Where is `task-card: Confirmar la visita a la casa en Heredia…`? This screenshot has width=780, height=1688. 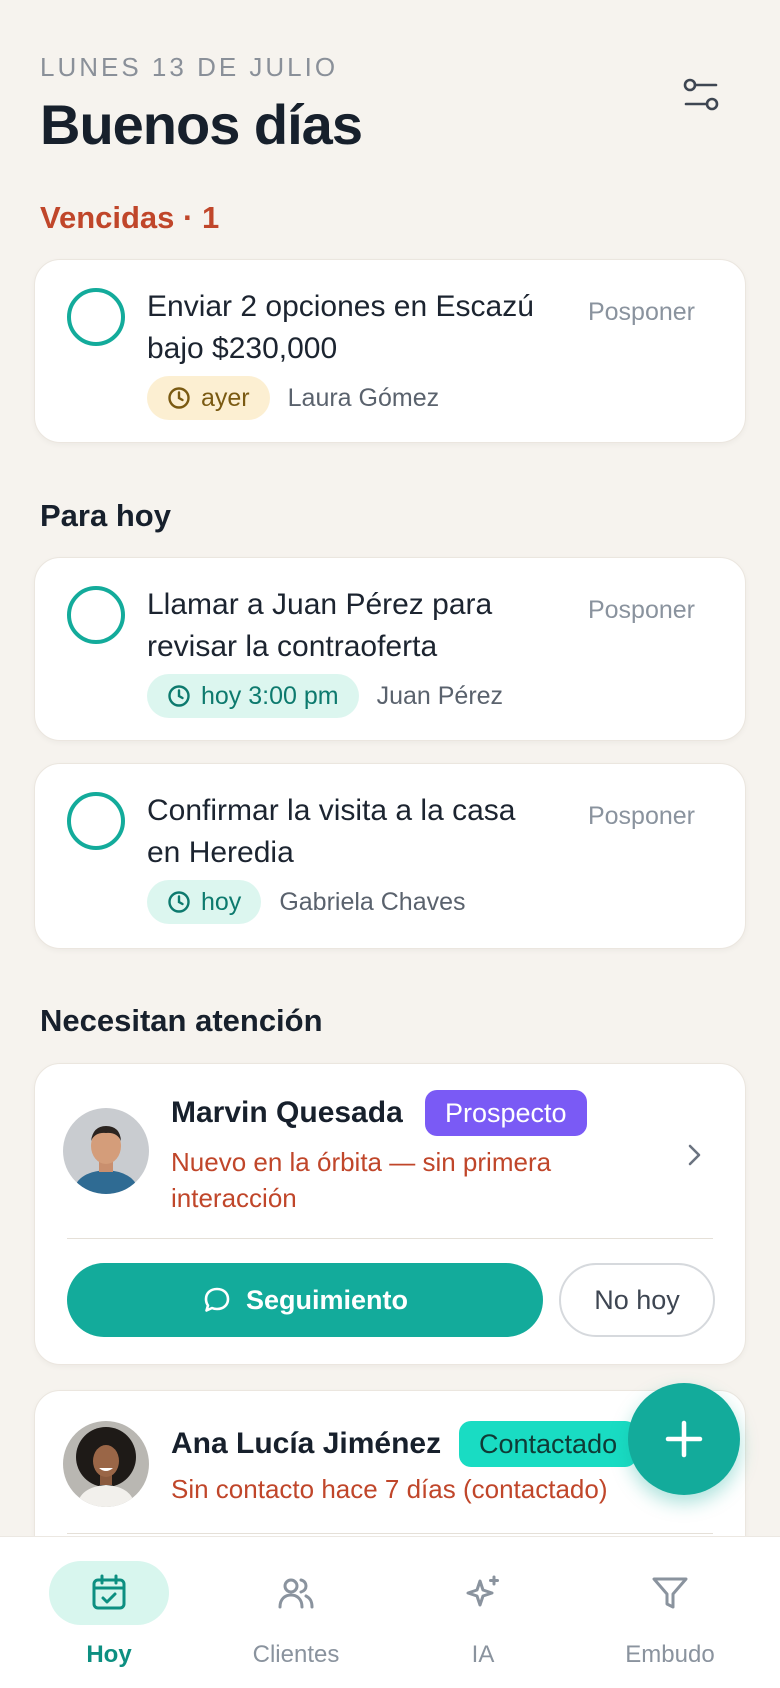 task-card: Confirmar la visita a la casa en Heredia… is located at coordinates (390, 856).